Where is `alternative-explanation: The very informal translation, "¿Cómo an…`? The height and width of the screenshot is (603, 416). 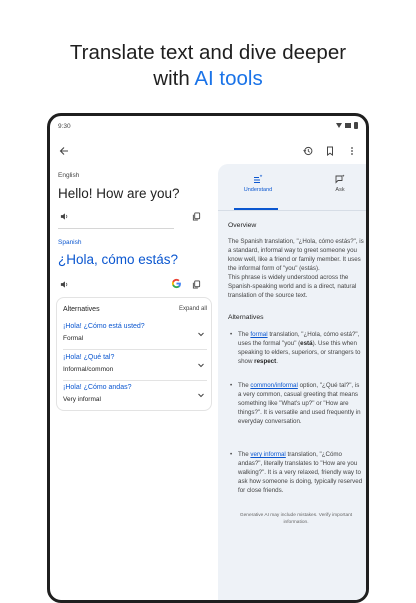
alternative-explanation: The very informal translation, "¿Cómo an… is located at coordinates (296, 472).